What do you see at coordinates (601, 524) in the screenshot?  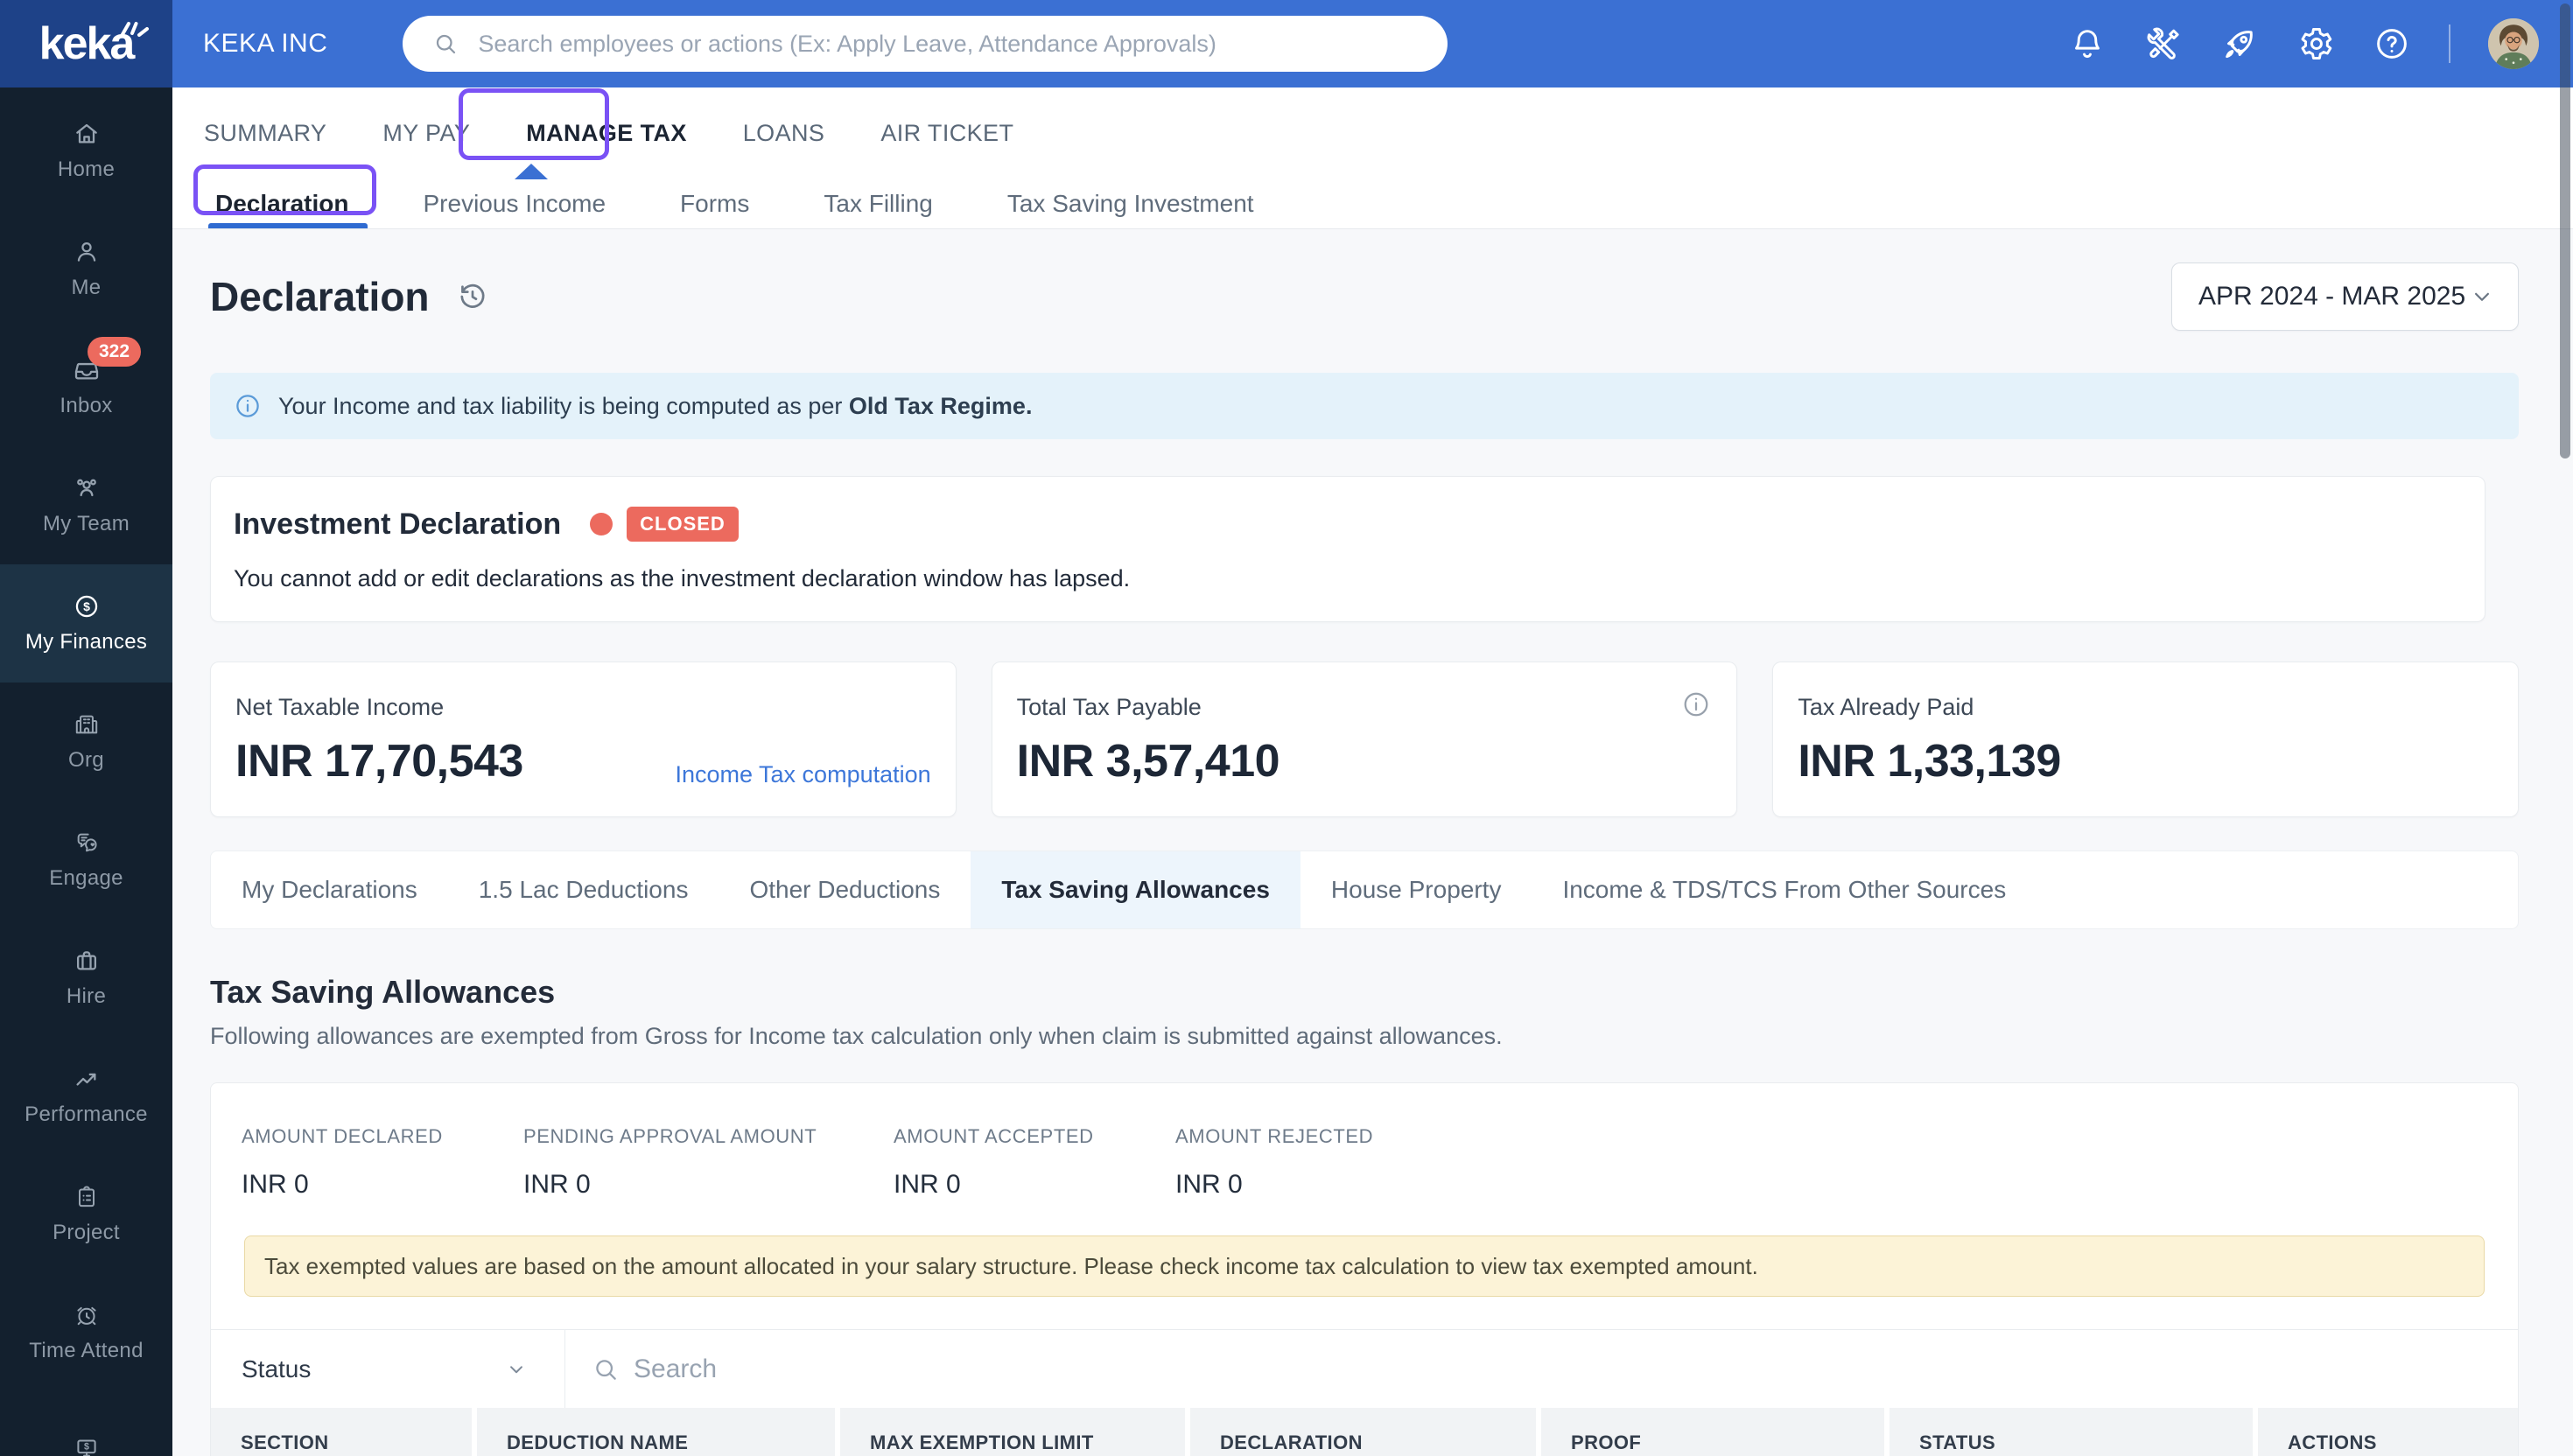 I see `closed-status-dot` at bounding box center [601, 524].